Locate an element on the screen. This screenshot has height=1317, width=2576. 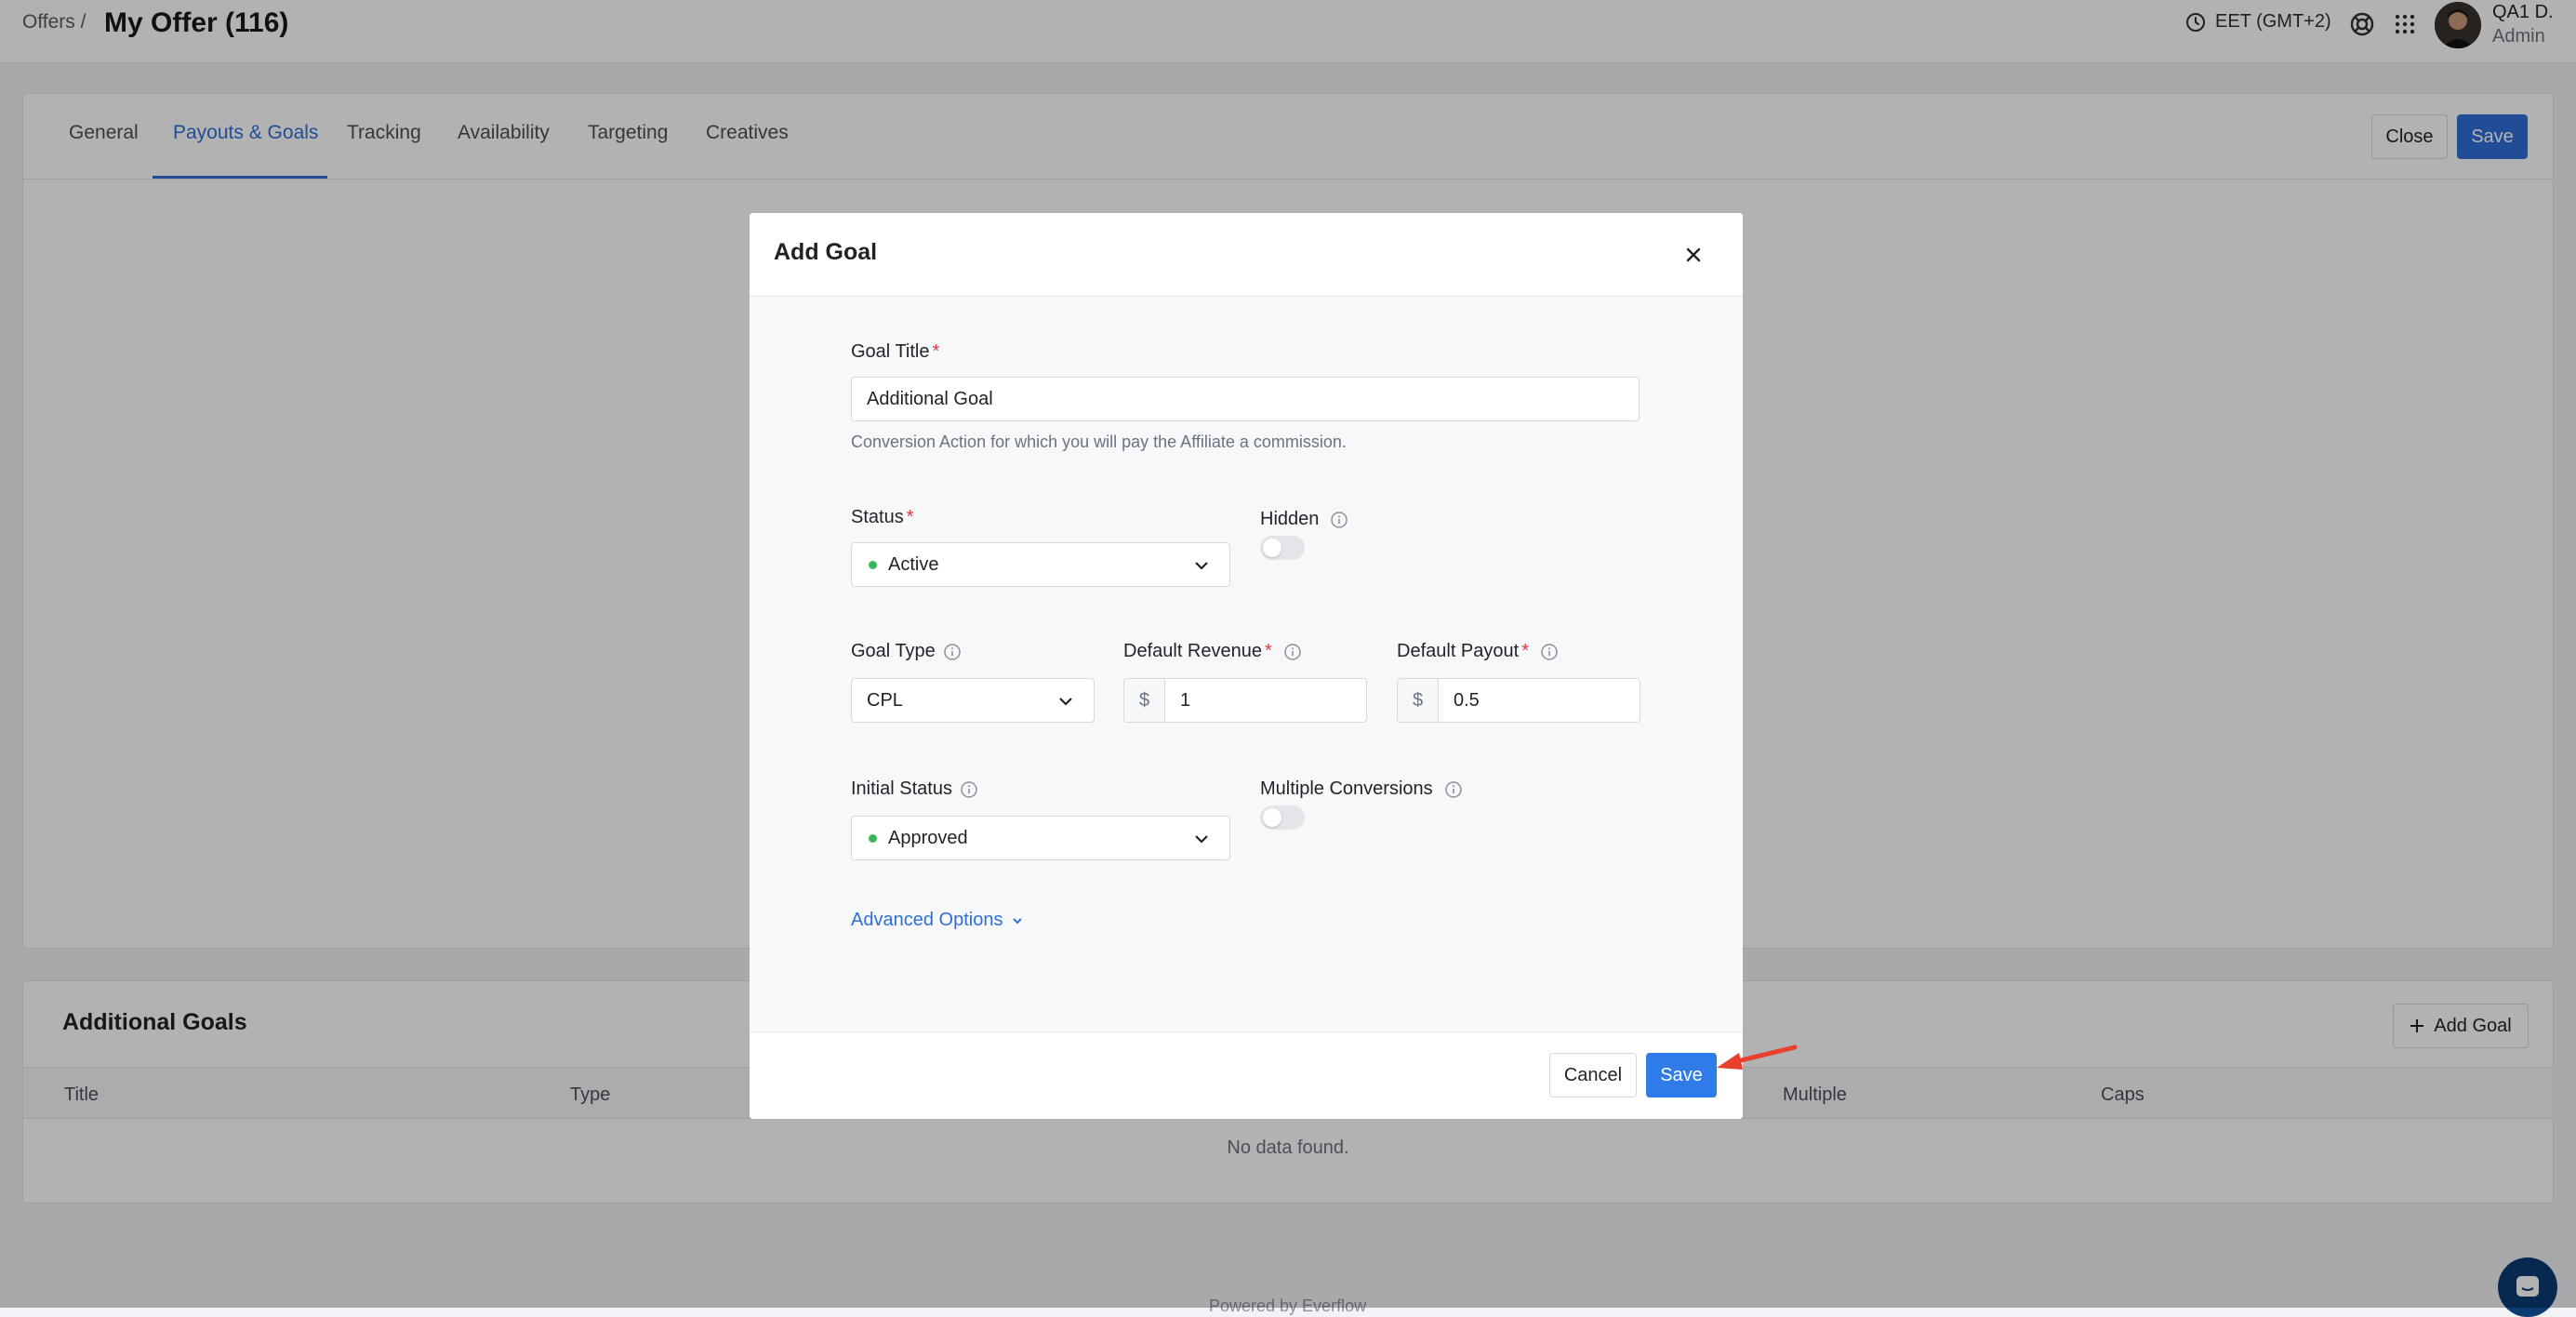
initial-status-select: Approved is located at coordinates (1040, 838).